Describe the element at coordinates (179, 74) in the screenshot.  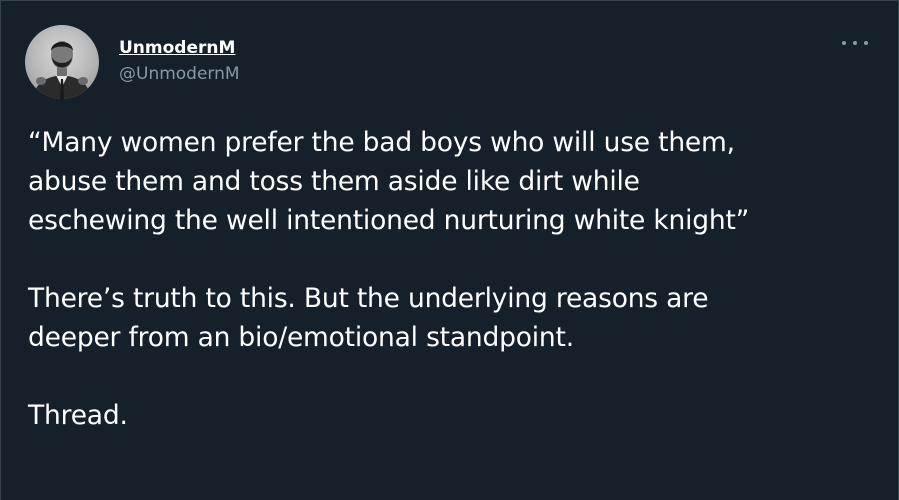
I see `author-handle: @UnmodernM` at that location.